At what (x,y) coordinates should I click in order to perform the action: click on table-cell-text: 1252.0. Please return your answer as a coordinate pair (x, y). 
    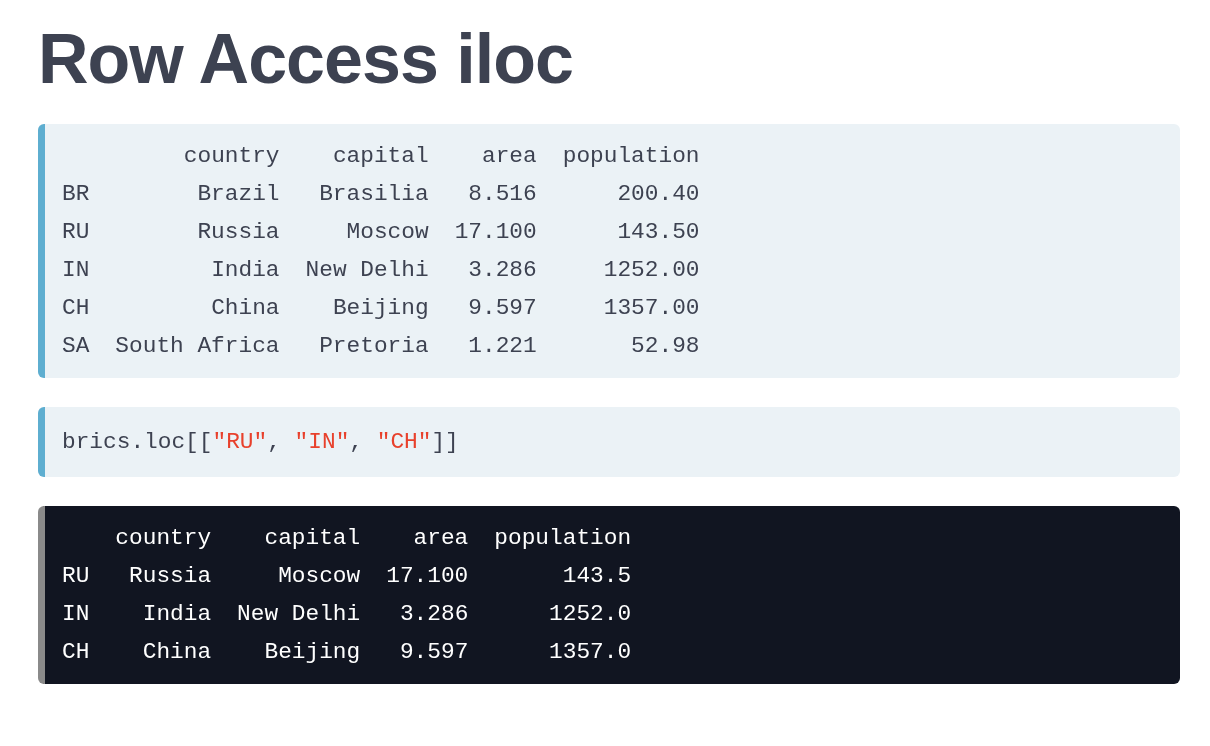
    Looking at the image, I should click on (590, 614).